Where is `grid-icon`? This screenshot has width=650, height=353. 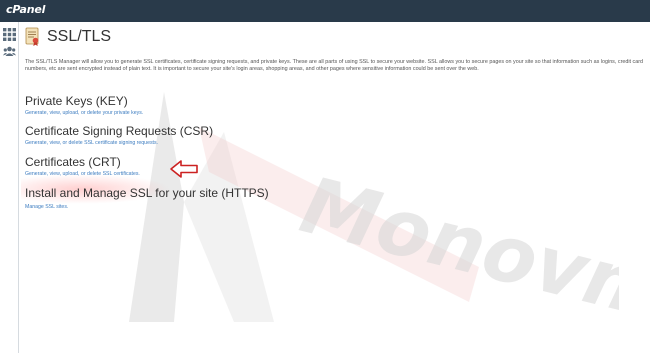 grid-icon is located at coordinates (9, 34).